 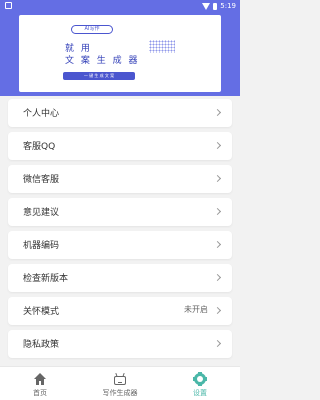 What do you see at coordinates (219, 6) in the screenshot?
I see `status-indicators: 5:19` at bounding box center [219, 6].